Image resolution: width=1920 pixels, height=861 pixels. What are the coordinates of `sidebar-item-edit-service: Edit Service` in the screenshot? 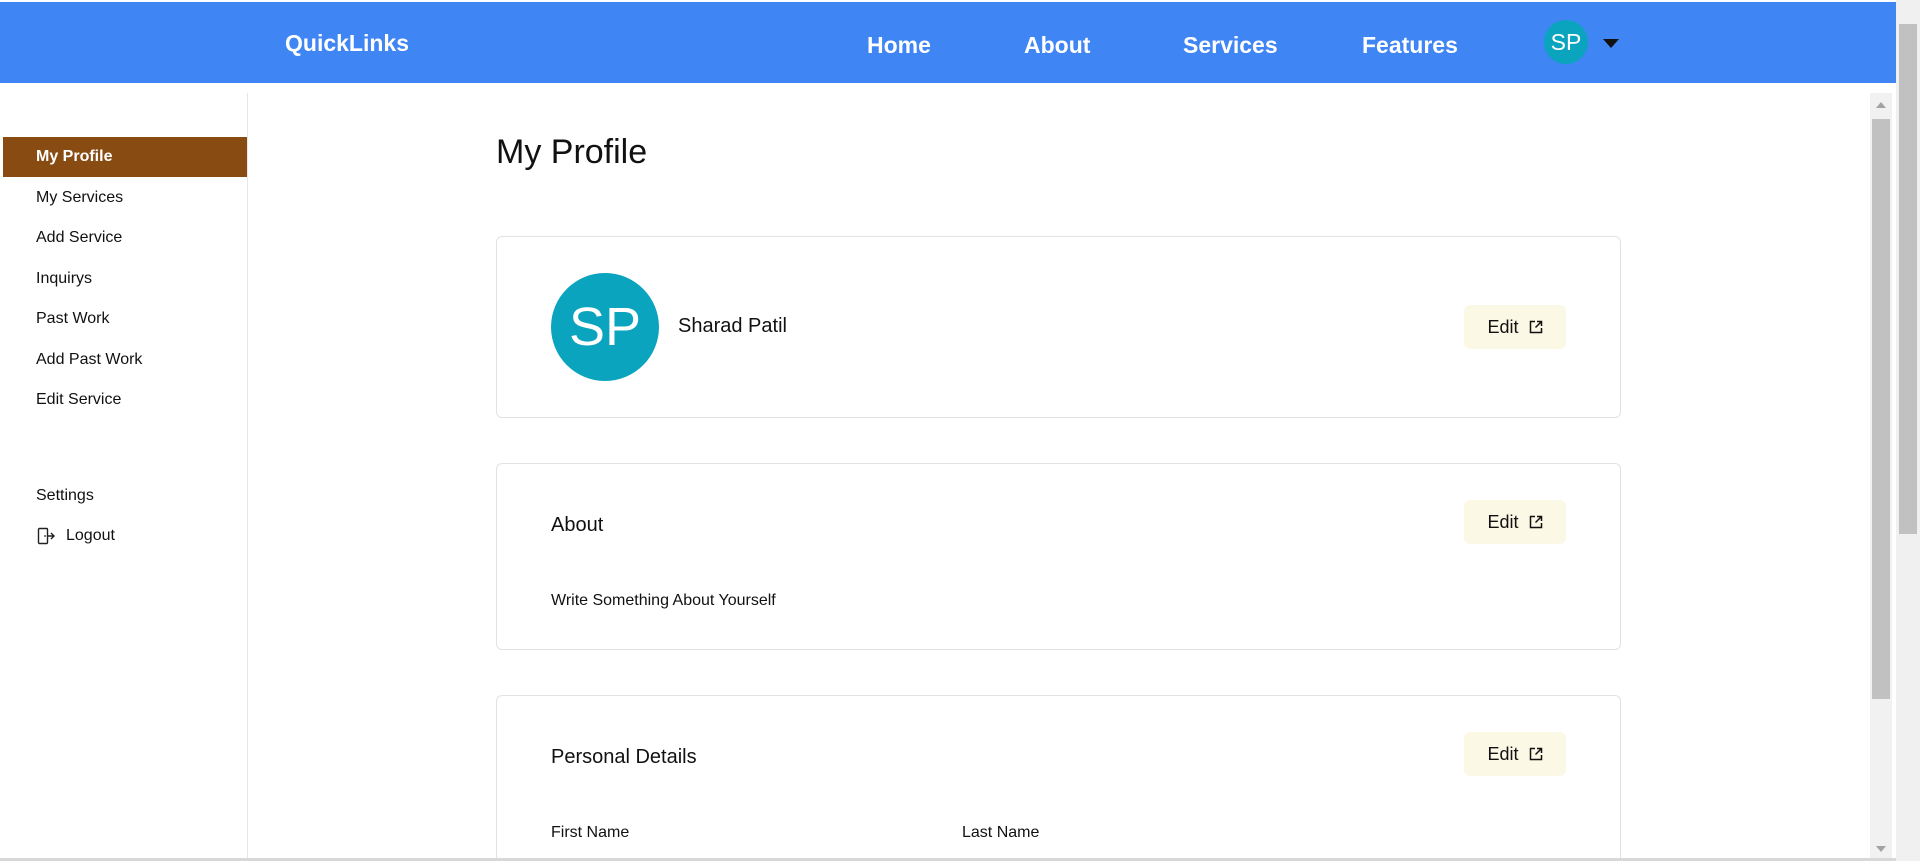 It's located at (125, 400).